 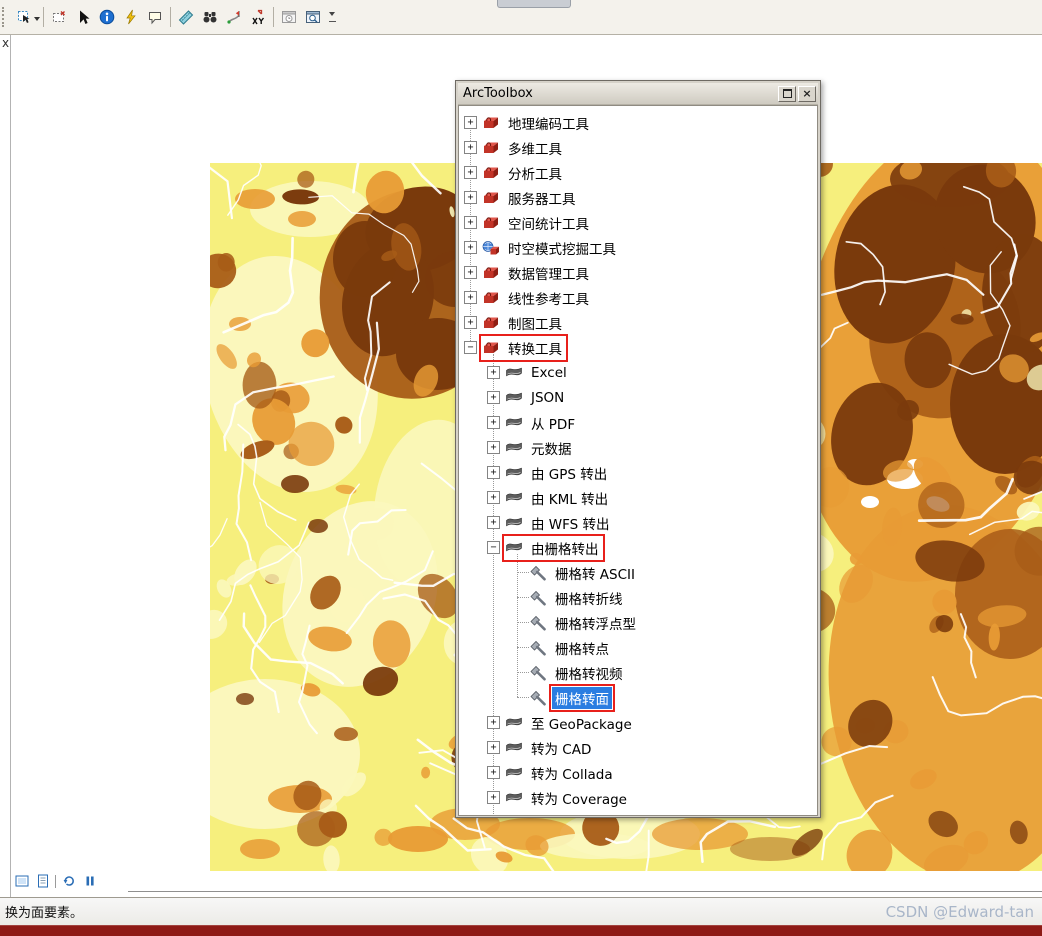 What do you see at coordinates (638, 547) in the screenshot?
I see `tree-item: − 由栅格转出` at bounding box center [638, 547].